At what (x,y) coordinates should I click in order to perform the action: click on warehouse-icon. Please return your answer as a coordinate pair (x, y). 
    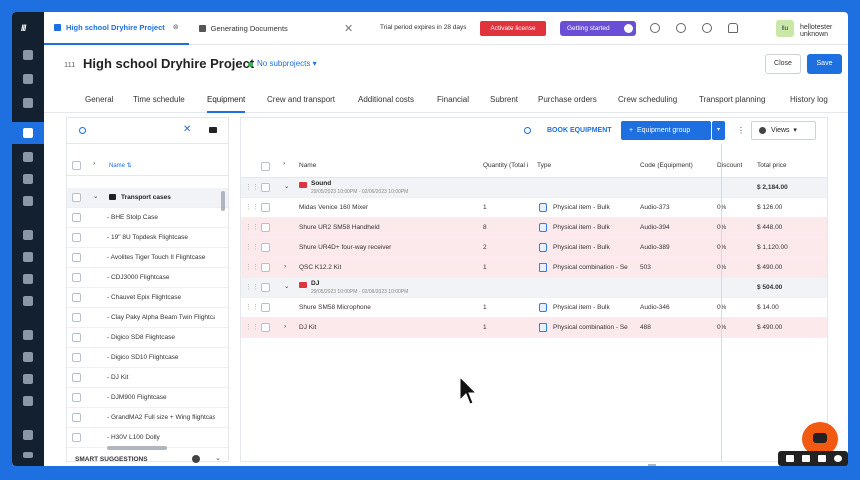
    Looking at the image, I should click on (28, 103).